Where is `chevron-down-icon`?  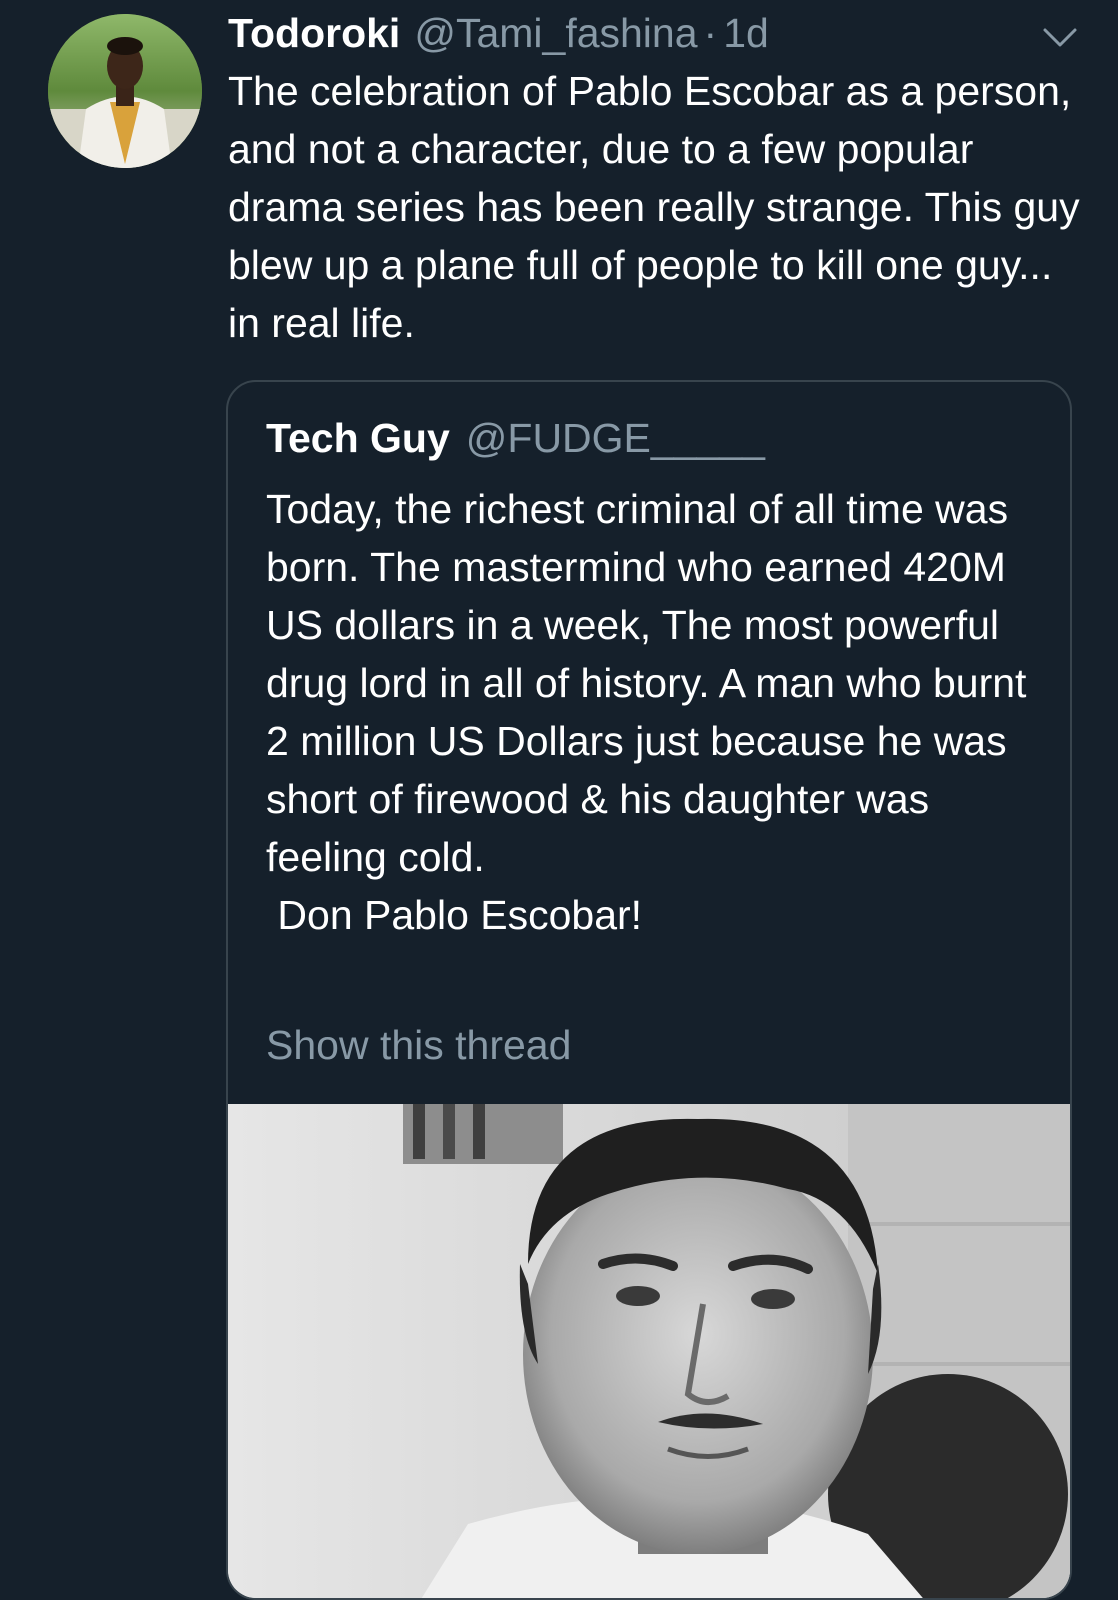
chevron-down-icon is located at coordinates (1060, 37).